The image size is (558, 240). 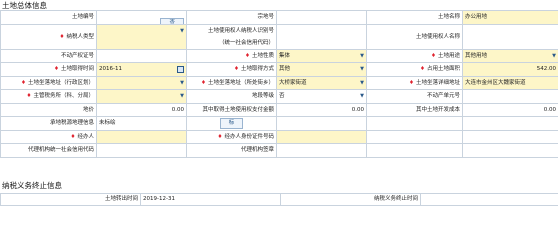 What do you see at coordinates (141, 36) in the screenshot?
I see `taxpayer-type-select: ▼` at bounding box center [141, 36].